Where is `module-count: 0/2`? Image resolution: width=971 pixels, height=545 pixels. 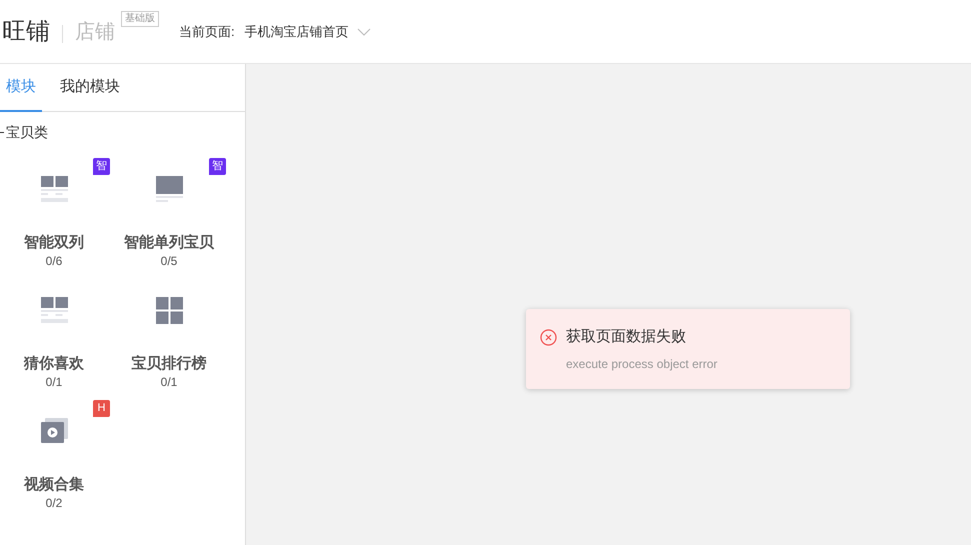 module-count: 0/2 is located at coordinates (54, 503).